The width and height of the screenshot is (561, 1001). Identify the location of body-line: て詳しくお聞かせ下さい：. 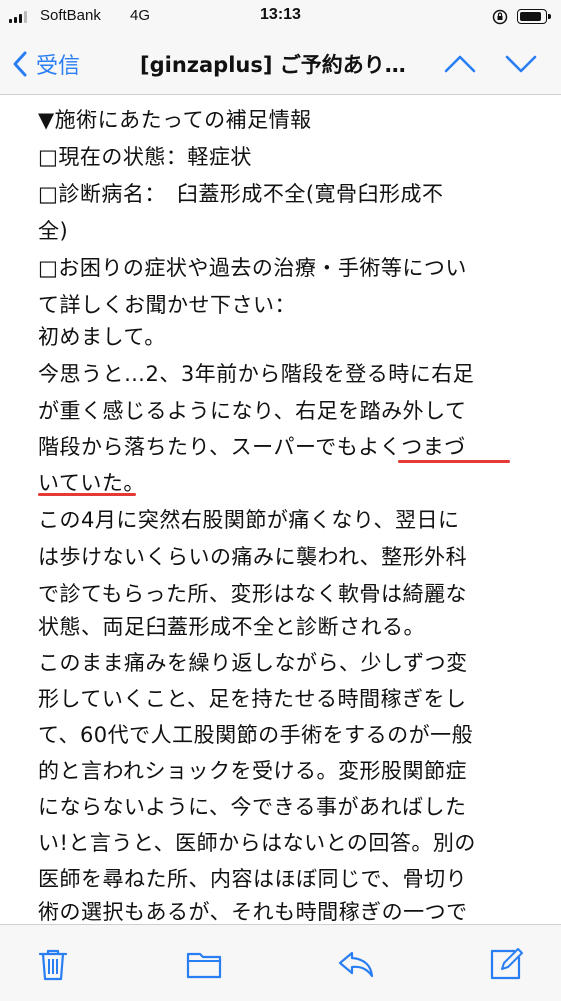
(167, 305).